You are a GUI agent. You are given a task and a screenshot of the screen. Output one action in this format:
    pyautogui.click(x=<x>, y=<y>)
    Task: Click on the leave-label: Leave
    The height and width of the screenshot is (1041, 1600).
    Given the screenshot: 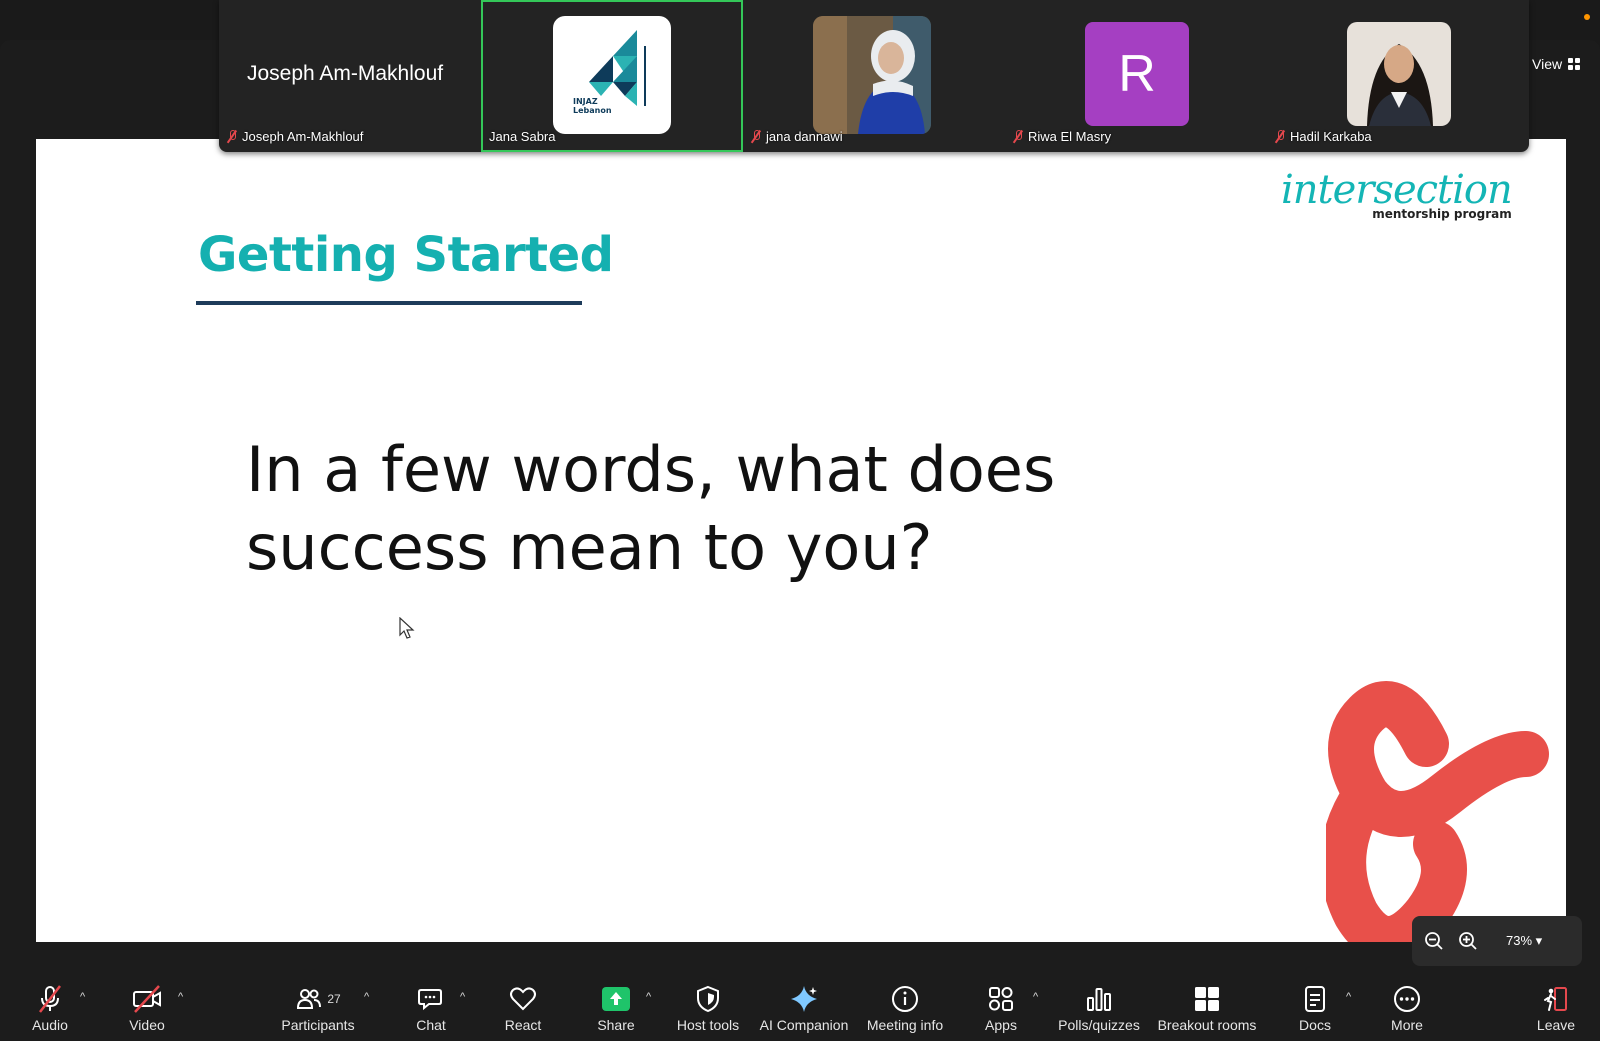 What is the action you would take?
    pyautogui.click(x=1556, y=1025)
    